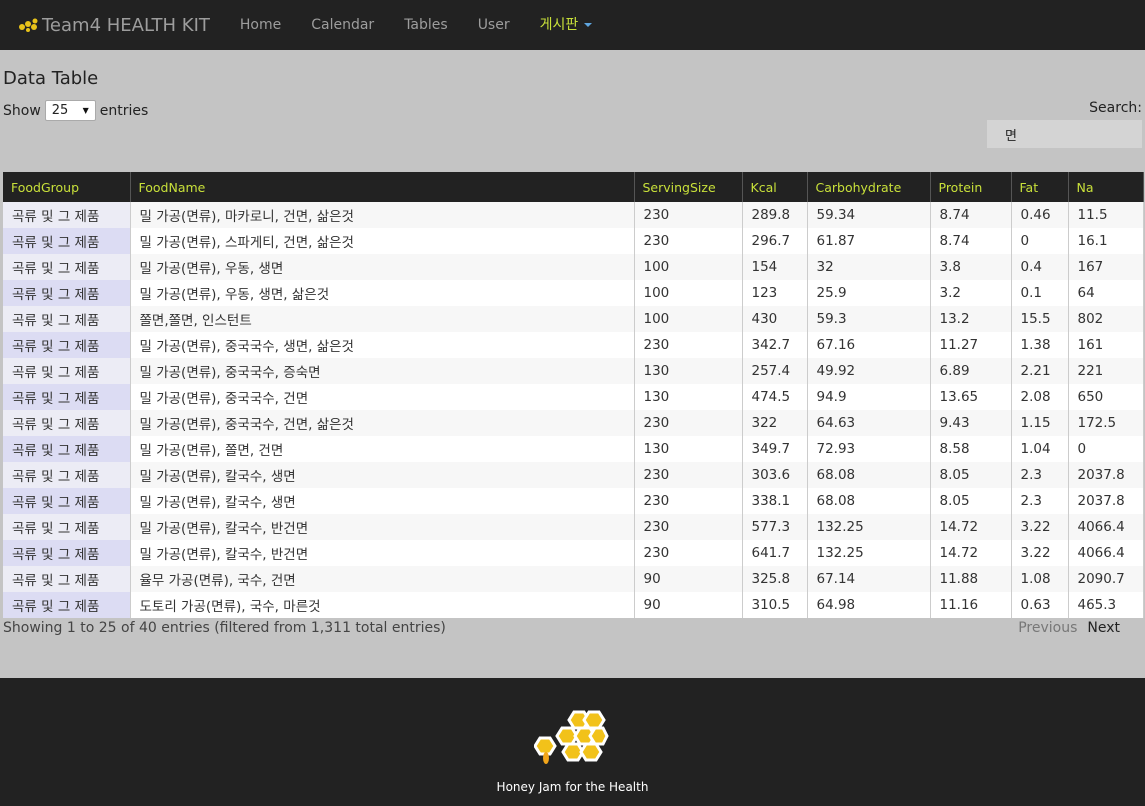  I want to click on cell-foodname: 밀 가공(면류), 중국국수, 증숙면, so click(382, 371).